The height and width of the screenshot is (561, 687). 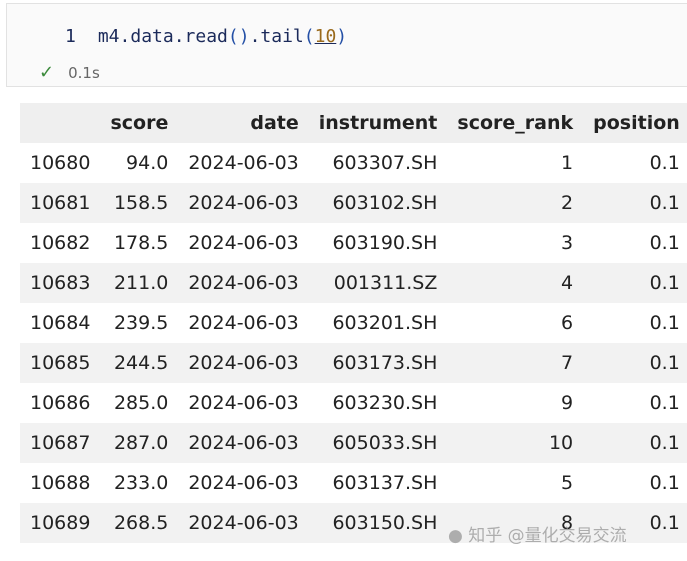 What do you see at coordinates (47, 72) in the screenshot?
I see `check-icon: ✓` at bounding box center [47, 72].